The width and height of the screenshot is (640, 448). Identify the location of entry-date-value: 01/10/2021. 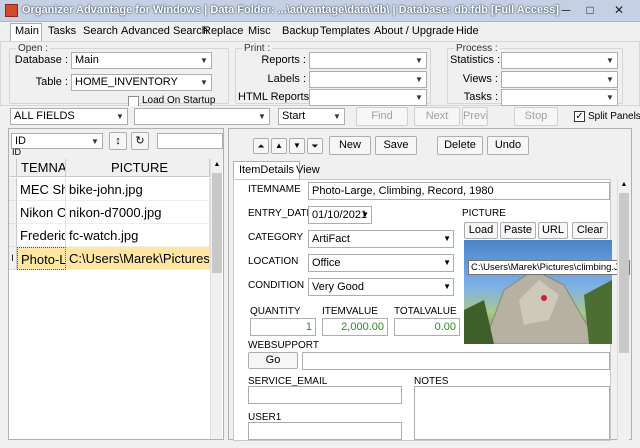
(340, 215).